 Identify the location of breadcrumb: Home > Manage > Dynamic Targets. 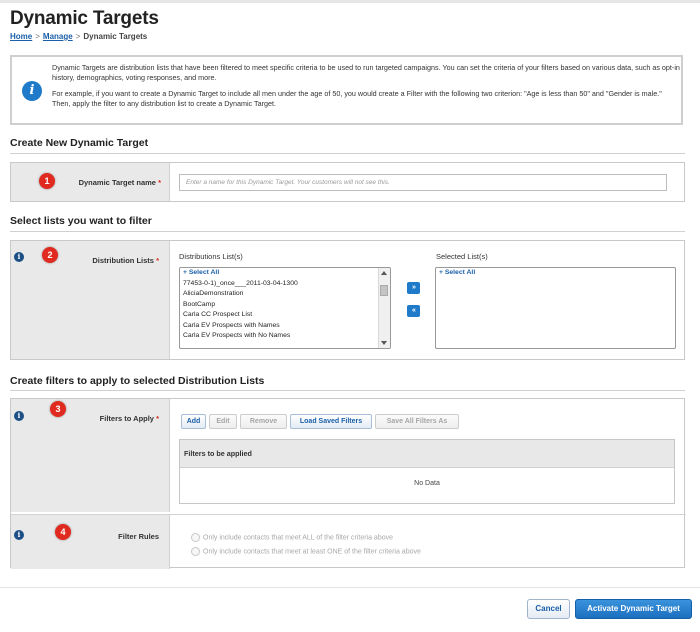
(78, 36).